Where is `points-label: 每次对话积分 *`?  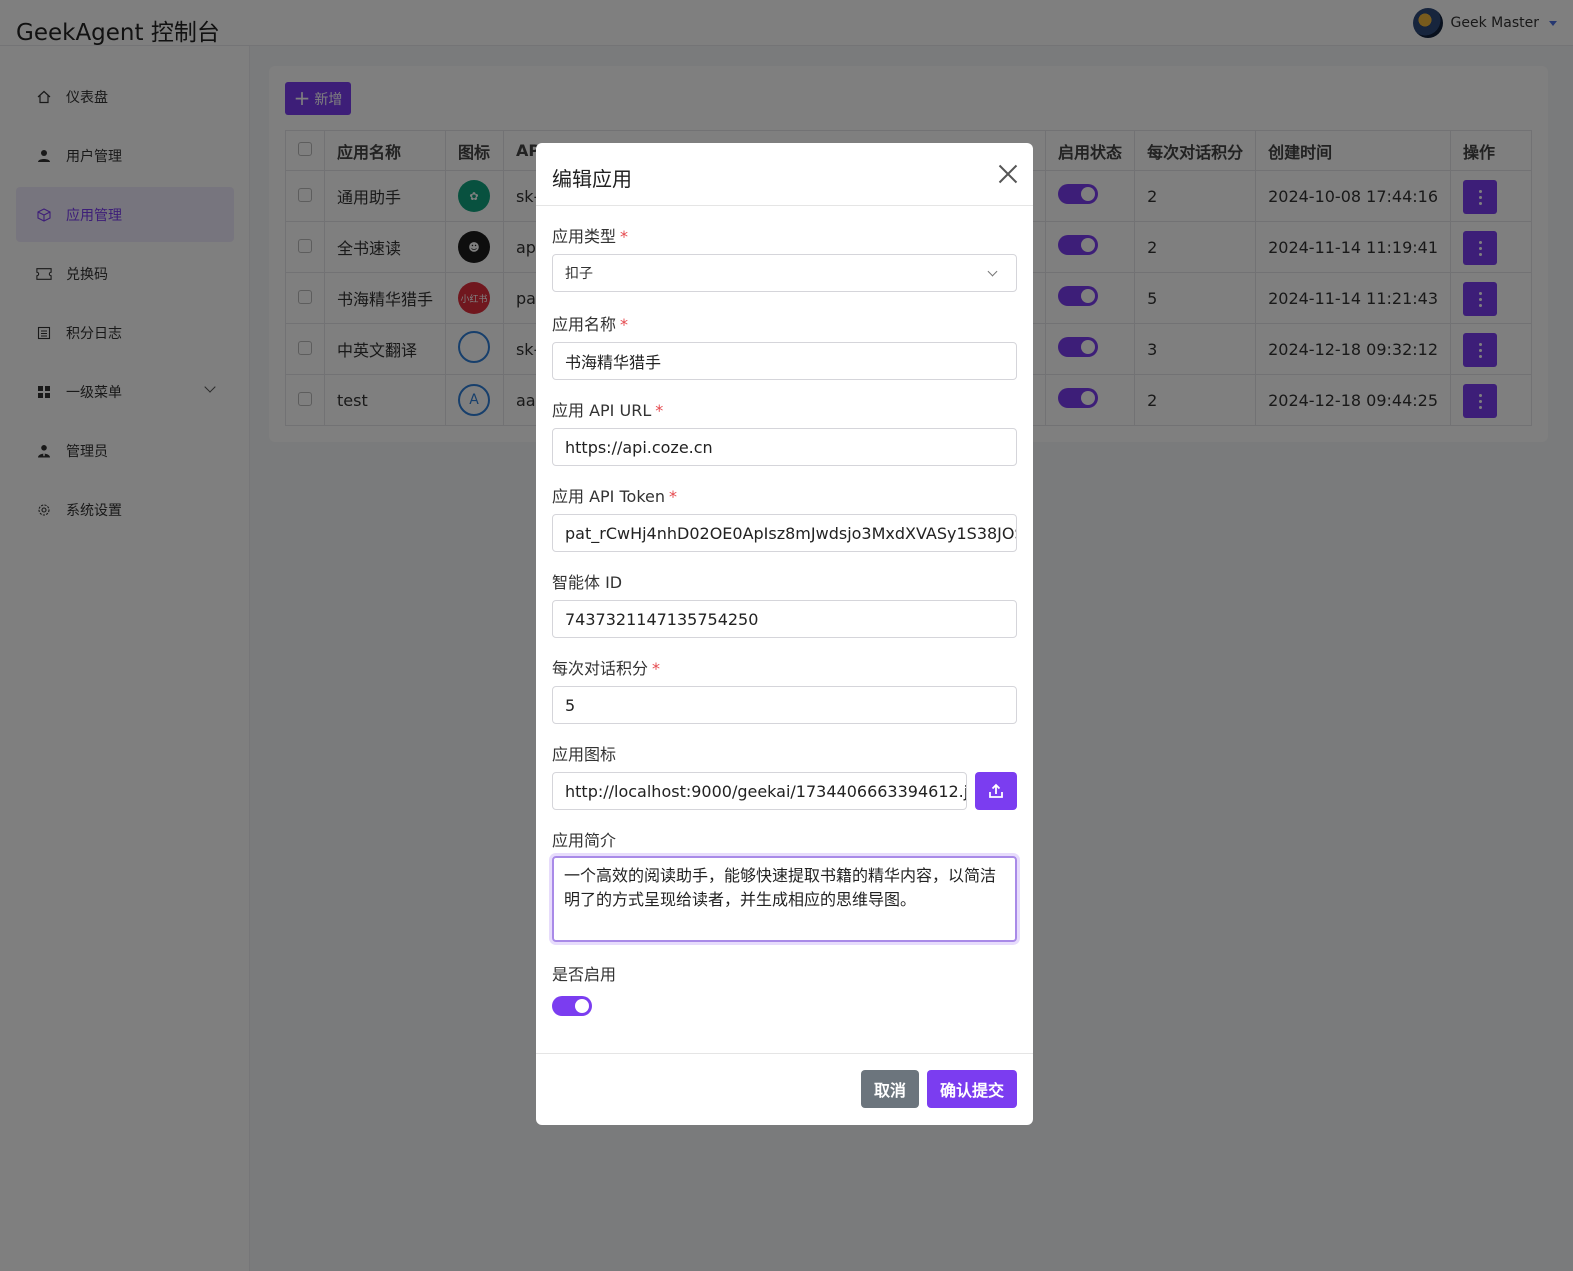
points-label: 每次对话积分 * is located at coordinates (606, 667).